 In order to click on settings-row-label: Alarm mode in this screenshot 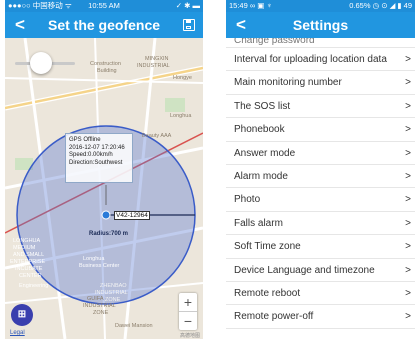, I will do `click(261, 176)`.